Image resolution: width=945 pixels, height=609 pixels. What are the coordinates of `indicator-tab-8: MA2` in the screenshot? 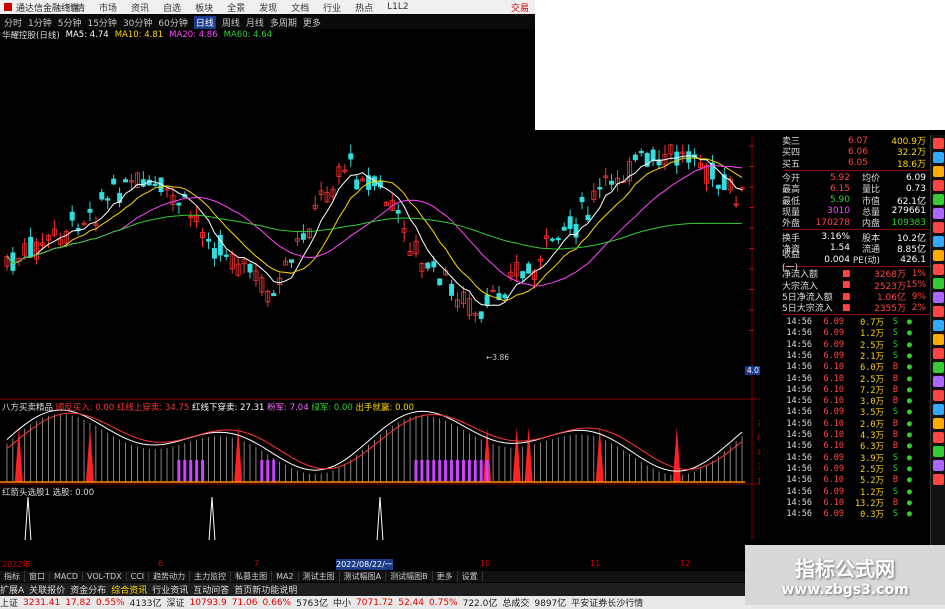 It's located at (285, 576).